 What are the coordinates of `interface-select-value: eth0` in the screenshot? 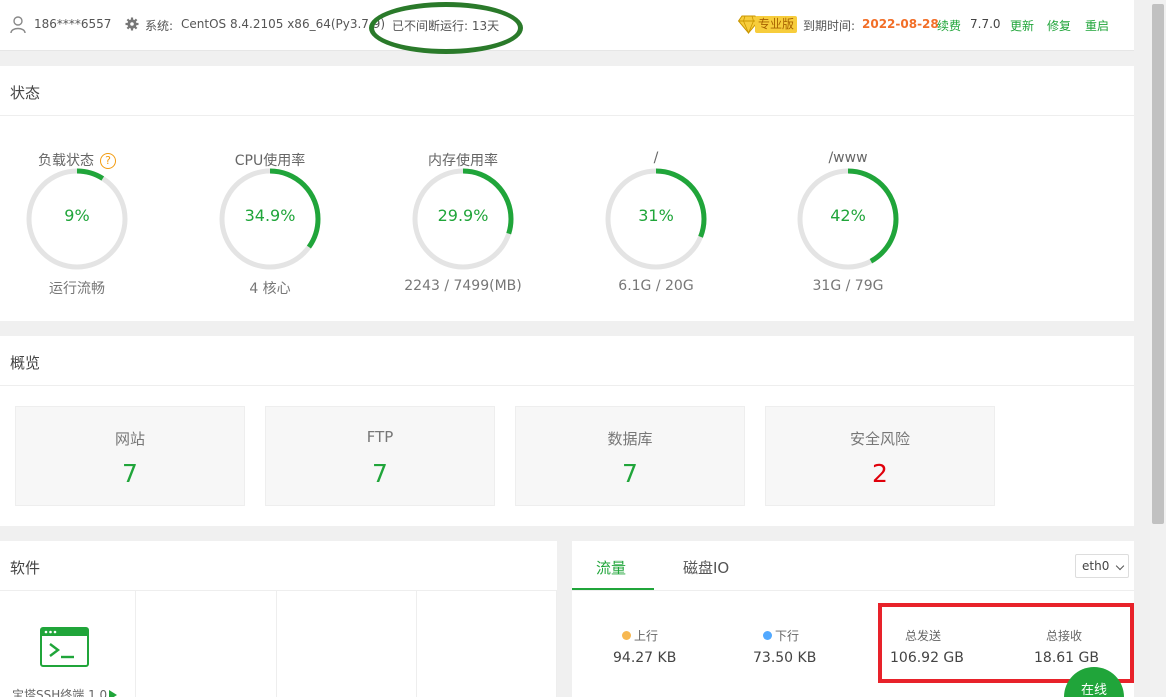 It's located at (1096, 566).